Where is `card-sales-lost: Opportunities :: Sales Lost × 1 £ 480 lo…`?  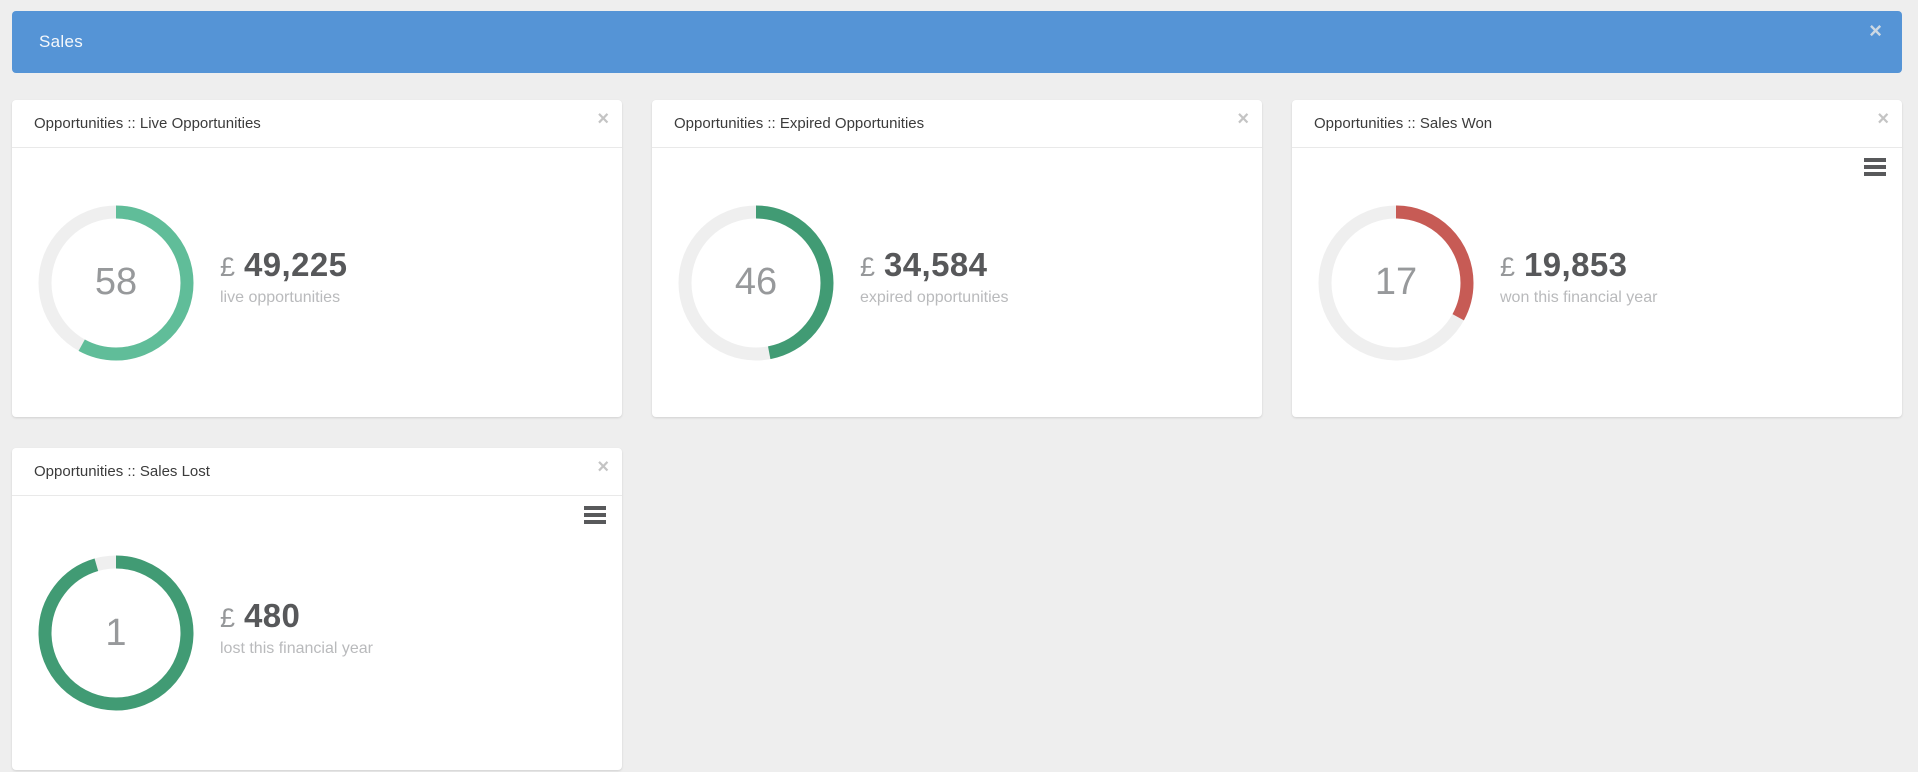
card-sales-lost: Opportunities :: Sales Lost × 1 £ 480 lo… is located at coordinates (317, 609).